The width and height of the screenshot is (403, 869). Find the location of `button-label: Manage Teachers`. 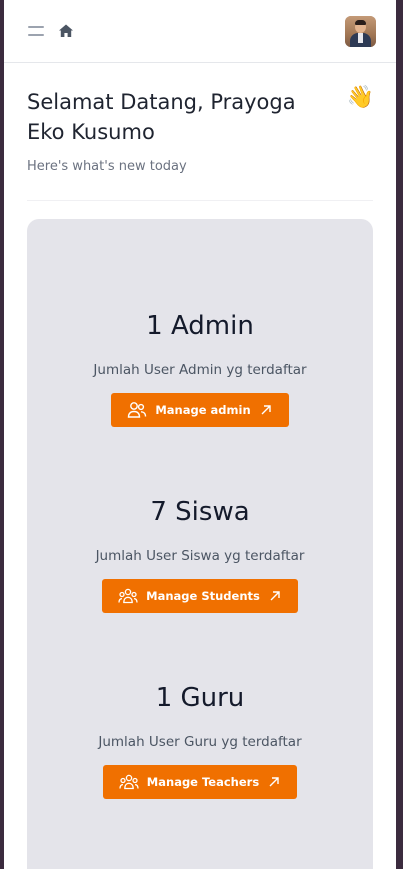

button-label: Manage Teachers is located at coordinates (203, 782).